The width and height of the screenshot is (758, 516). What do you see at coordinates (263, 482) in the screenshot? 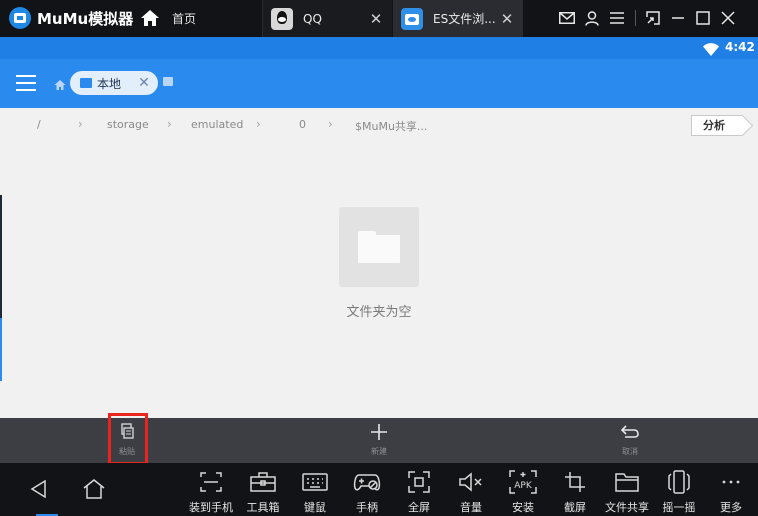
I see `toolbox-icon` at bounding box center [263, 482].